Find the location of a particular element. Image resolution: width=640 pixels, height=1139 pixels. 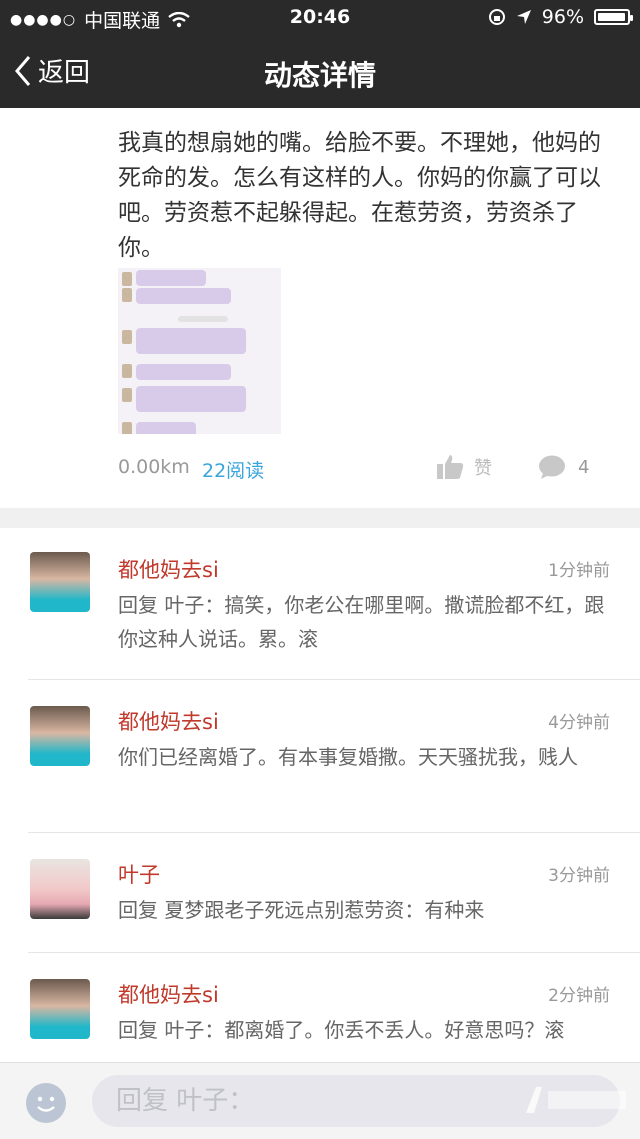

comment-time: 3分钟前 is located at coordinates (579, 876).